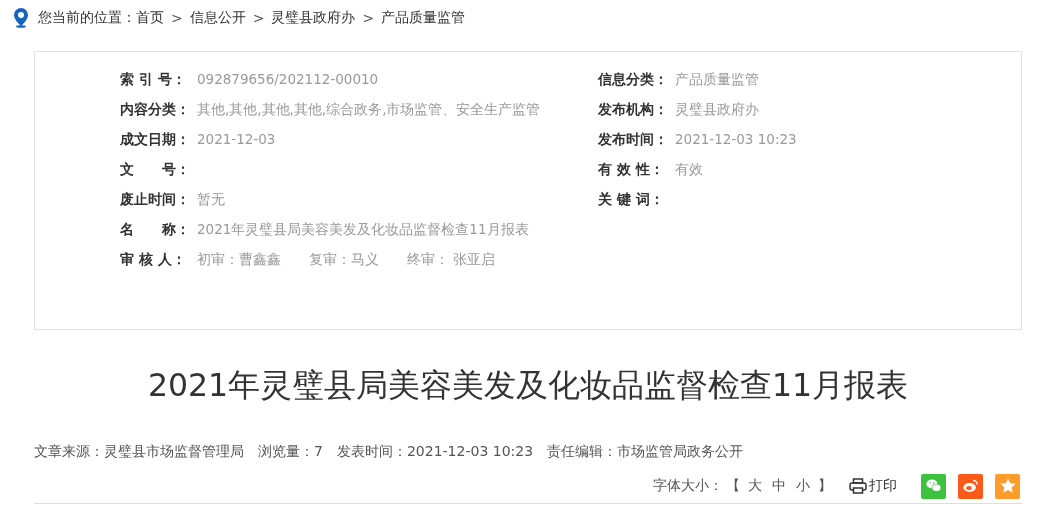 This screenshot has height=514, width=1052. Describe the element at coordinates (633, 109) in the screenshot. I see `field-label: 发布机构：` at that location.